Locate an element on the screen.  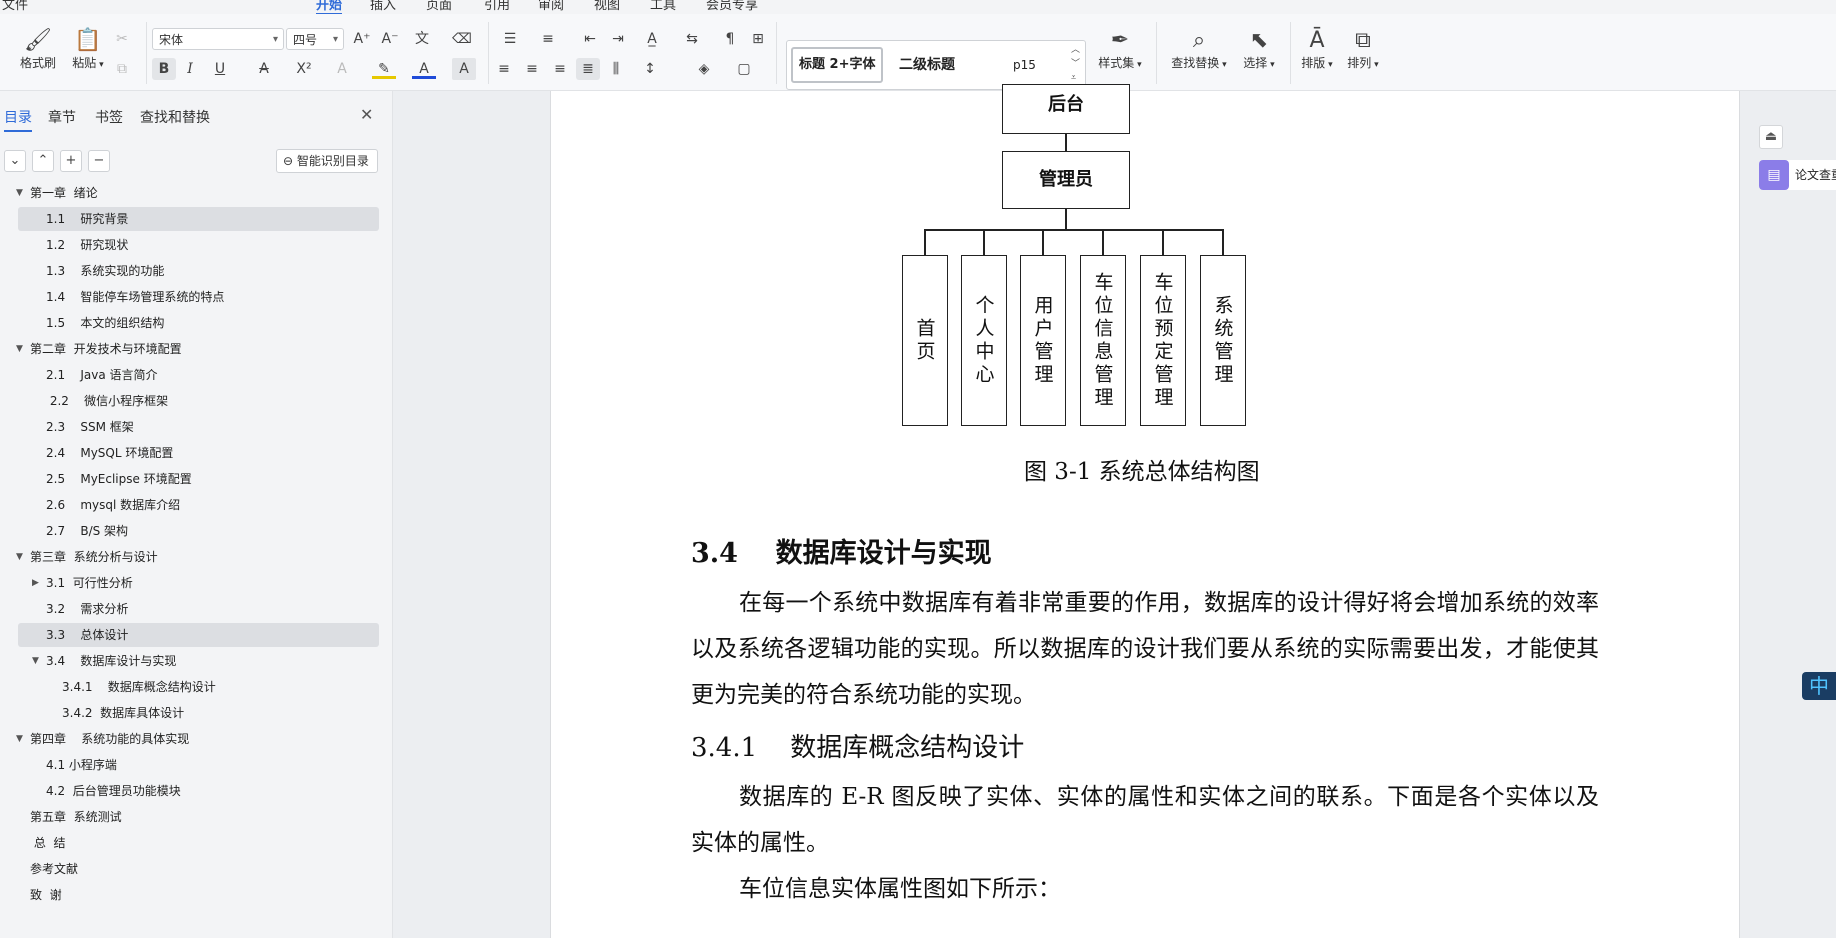
bold-button: B is located at coordinates (164, 69).